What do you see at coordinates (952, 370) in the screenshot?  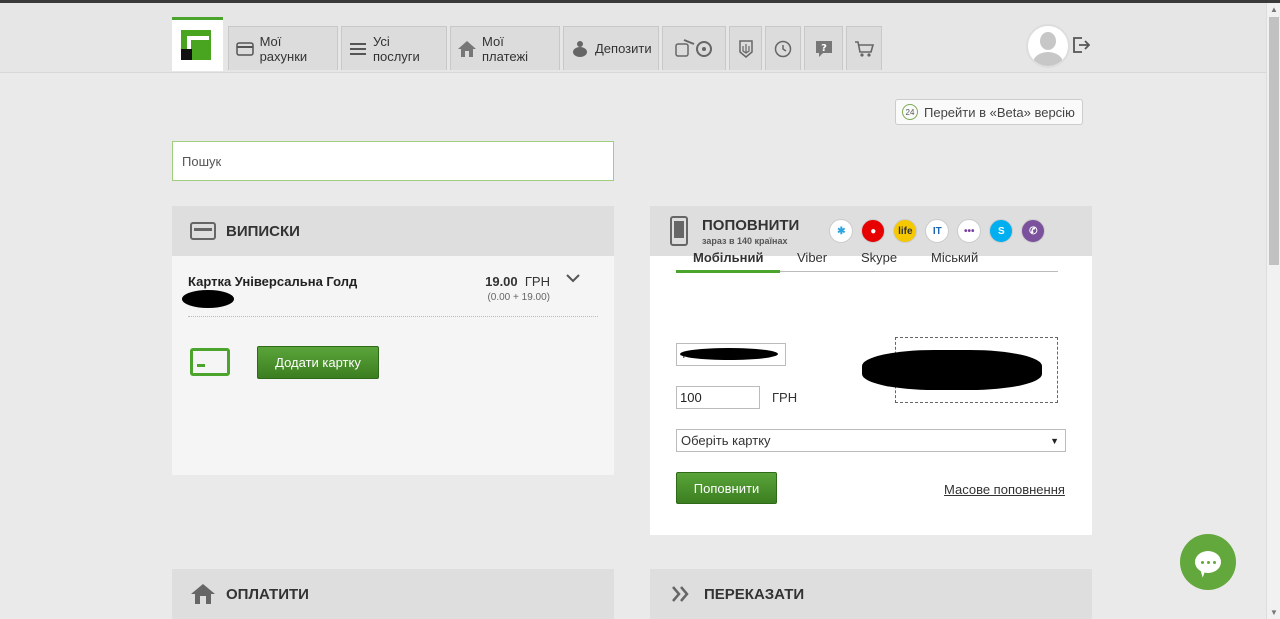 I see `redacted-recent-numbers` at bounding box center [952, 370].